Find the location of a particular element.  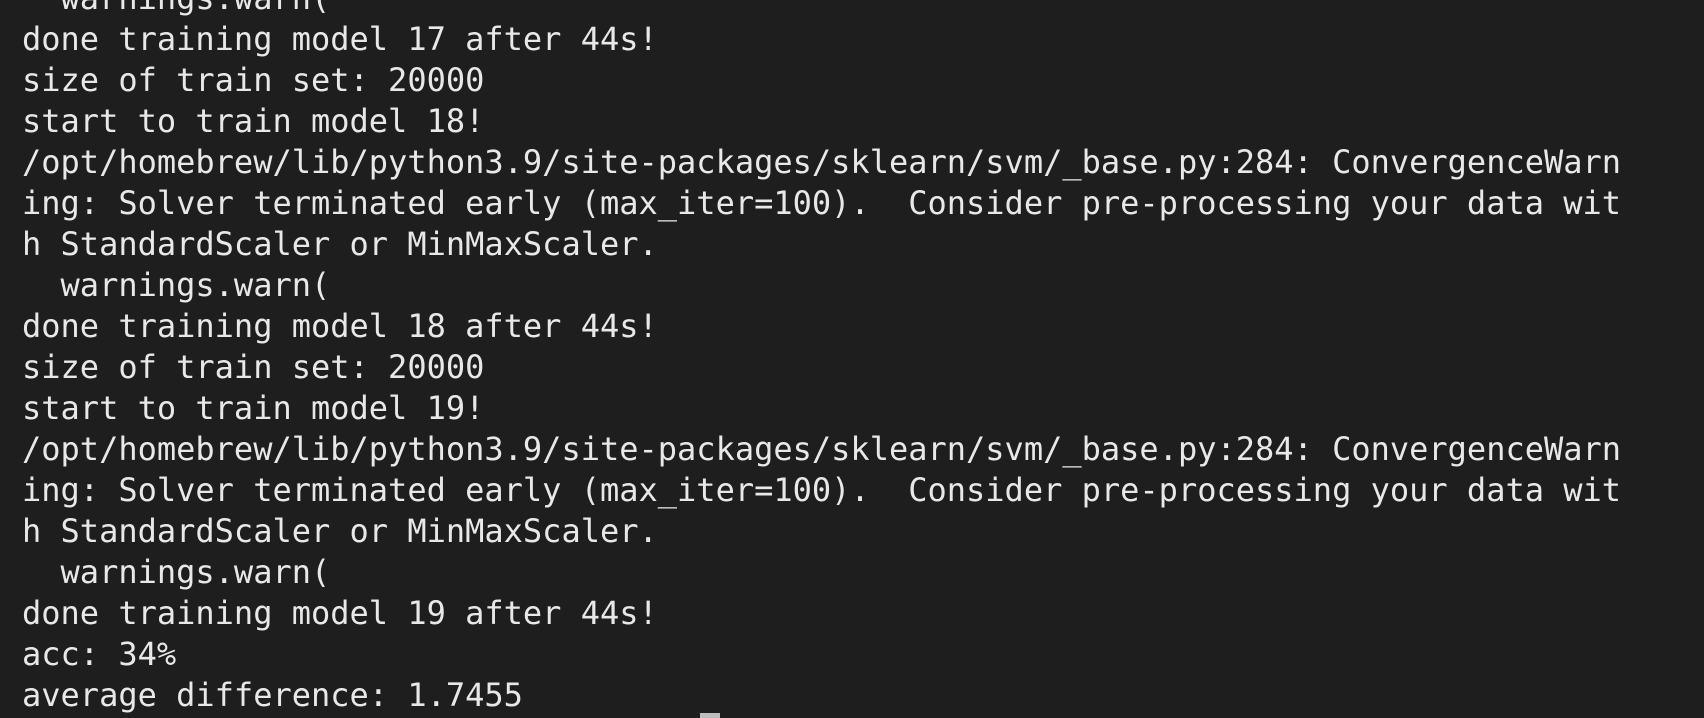

terminal-line: acc: 34% is located at coordinates (99, 654).